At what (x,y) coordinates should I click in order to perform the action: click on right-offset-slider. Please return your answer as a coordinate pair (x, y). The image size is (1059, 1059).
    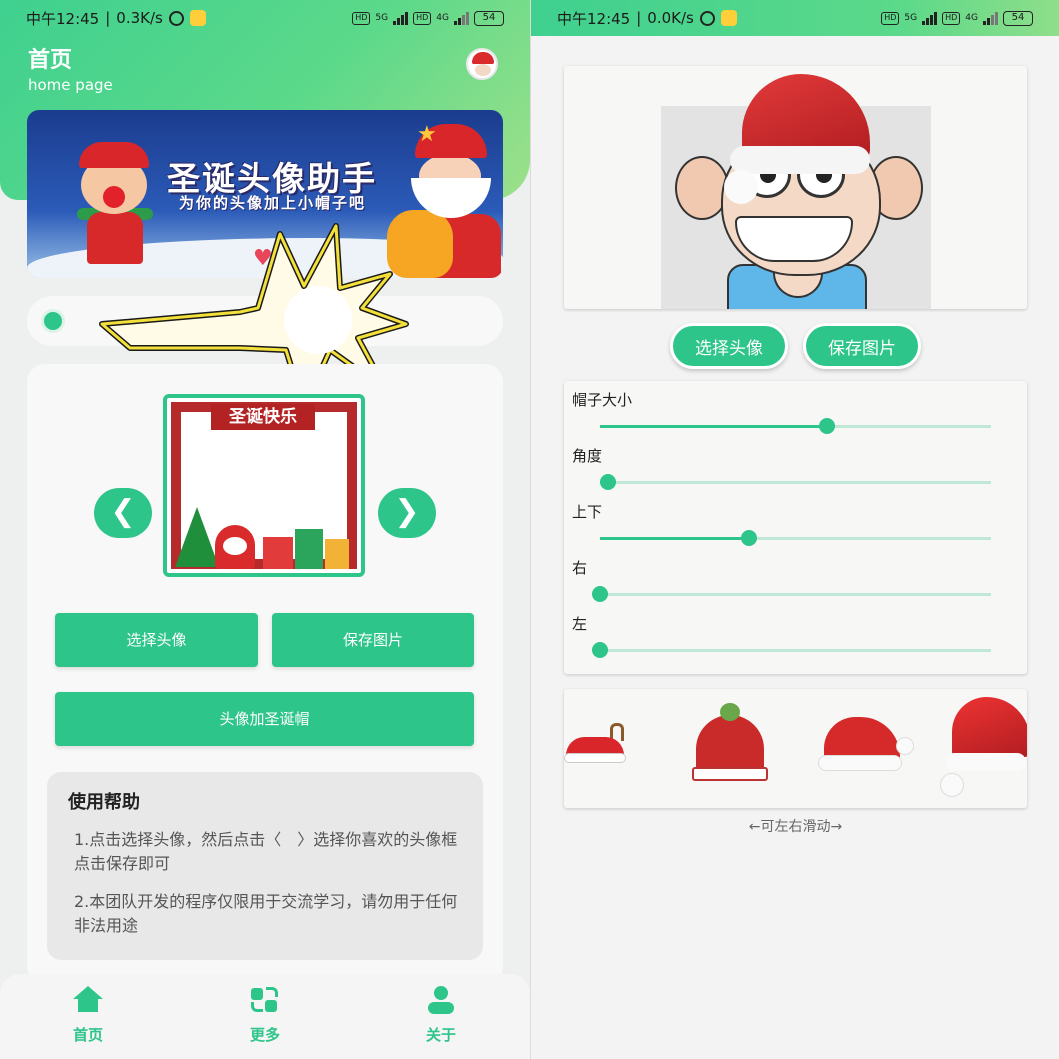
    Looking at the image, I should click on (791, 594).